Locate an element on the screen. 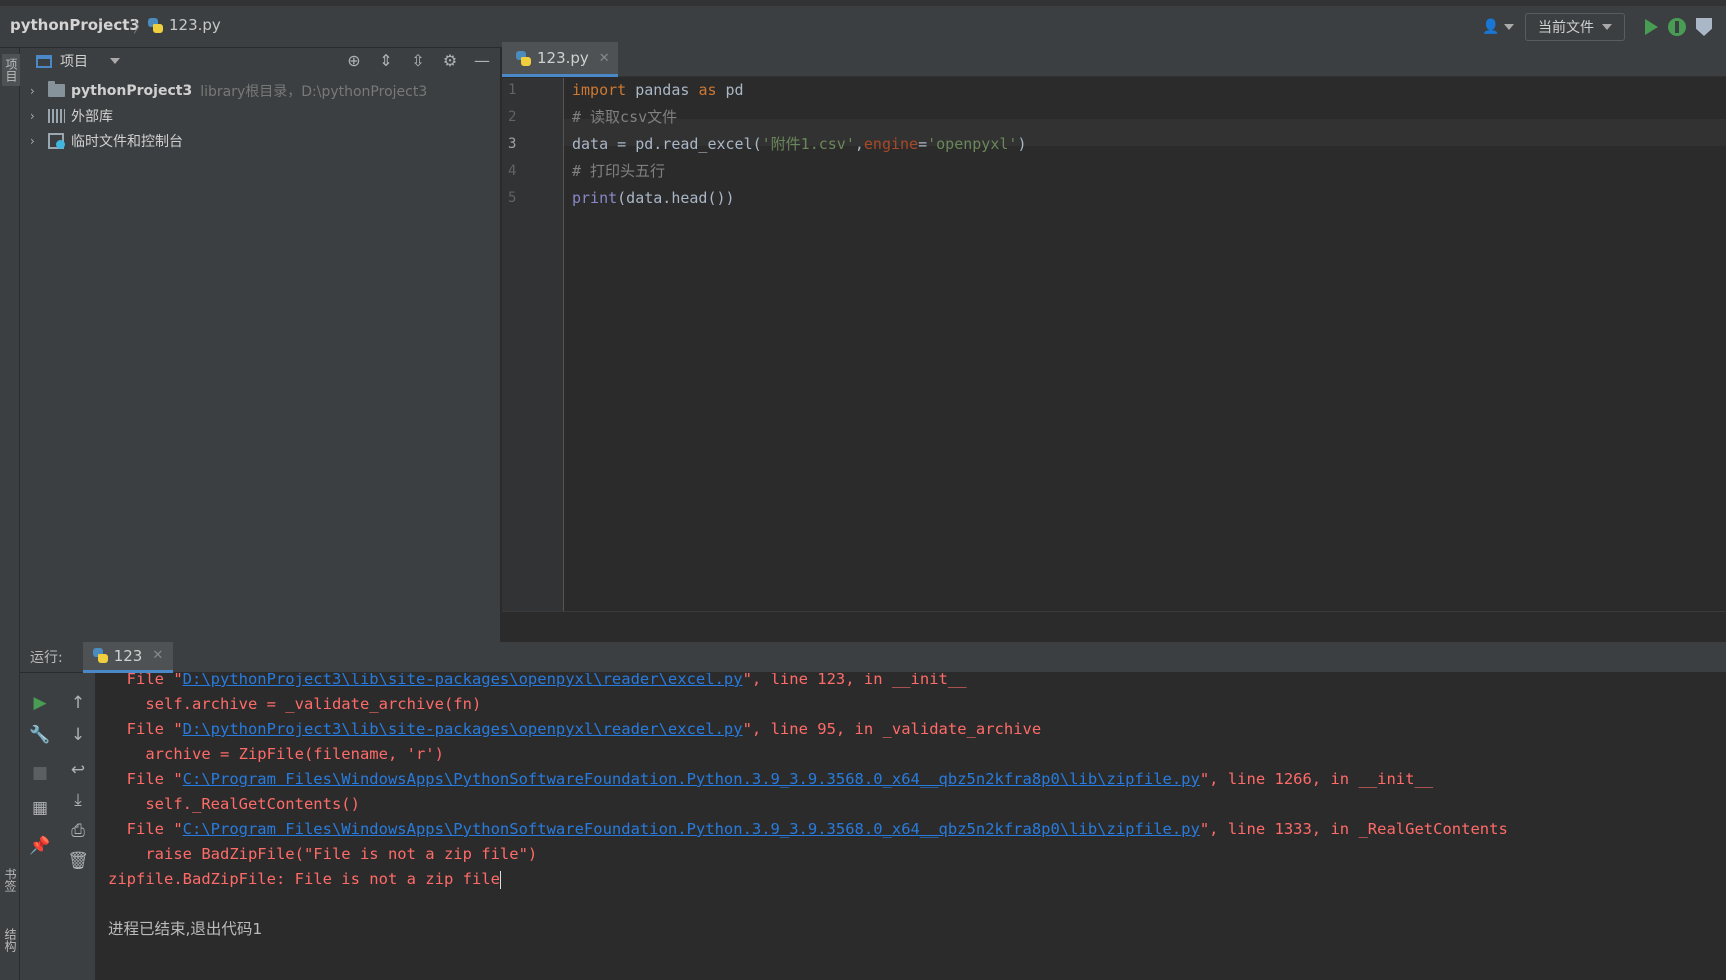  breadcrumb-file: 123.py is located at coordinates (184, 25).